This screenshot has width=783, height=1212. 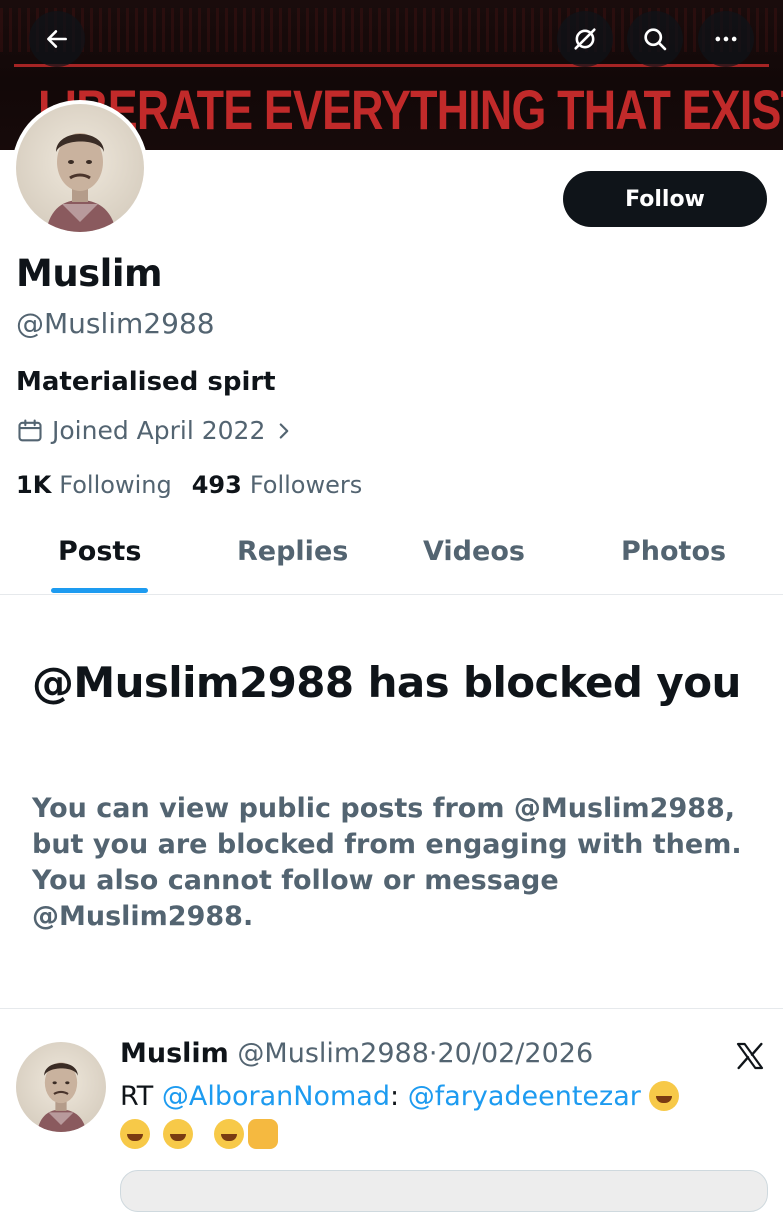 I want to click on face-with-tears-of-joy-emoji-icon, so click(x=228, y=1134).